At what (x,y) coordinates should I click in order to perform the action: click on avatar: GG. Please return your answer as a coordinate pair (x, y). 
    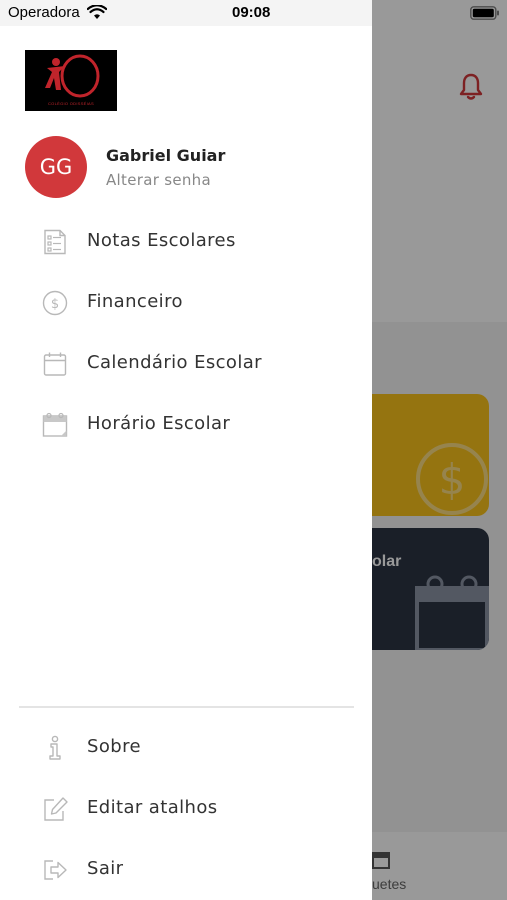
    Looking at the image, I should click on (56, 167).